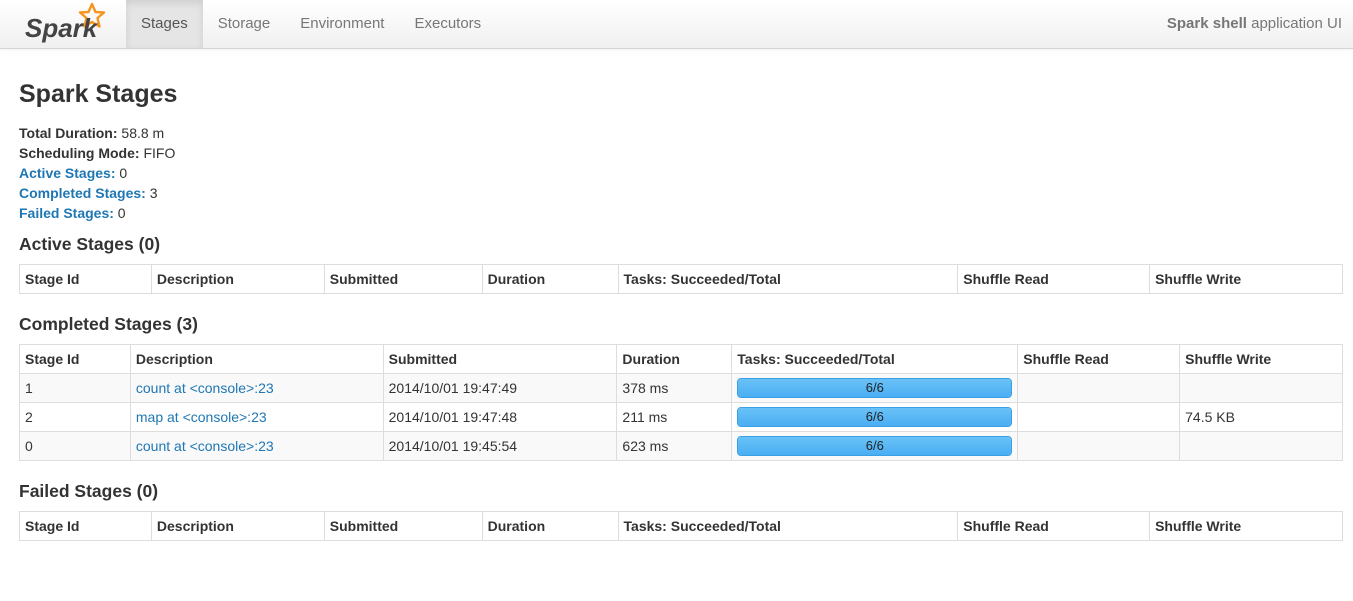 The height and width of the screenshot is (601, 1353). I want to click on summary-total-duration: Total Duration: 58.8 m, so click(97, 133).